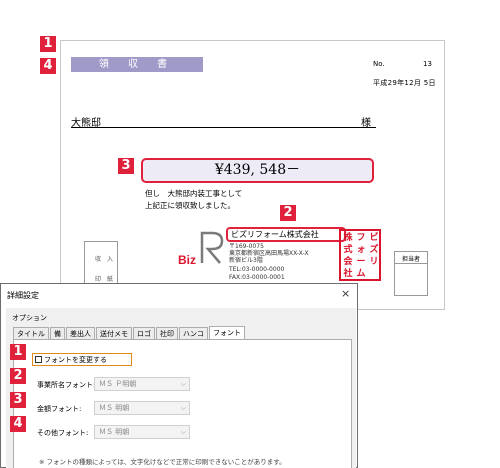 This screenshot has width=500, height=468. I want to click on amount-font-select: ＭＳ 明朝 ⌵, so click(142, 408).